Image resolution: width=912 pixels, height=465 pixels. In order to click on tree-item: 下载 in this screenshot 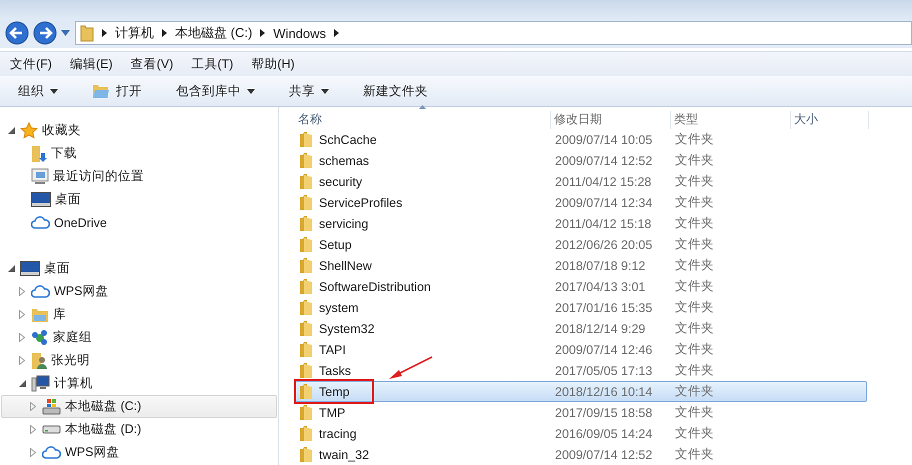, I will do `click(139, 153)`.